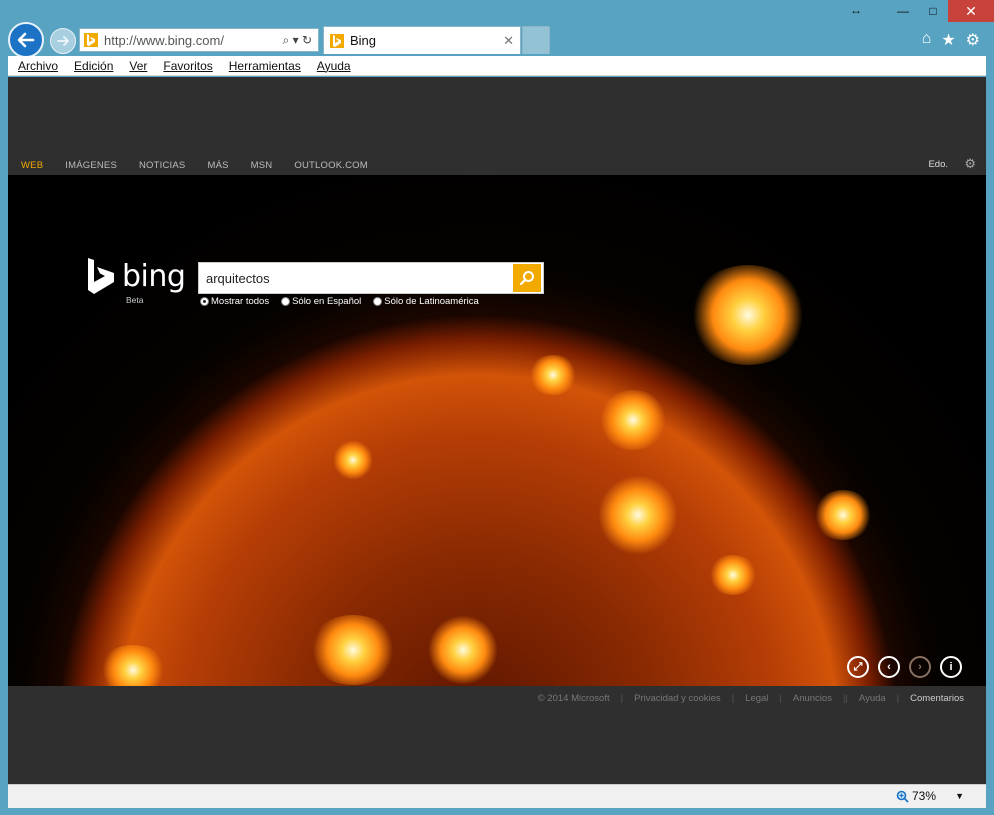 This screenshot has width=994, height=815. I want to click on minimize-button: —, so click(903, 11).